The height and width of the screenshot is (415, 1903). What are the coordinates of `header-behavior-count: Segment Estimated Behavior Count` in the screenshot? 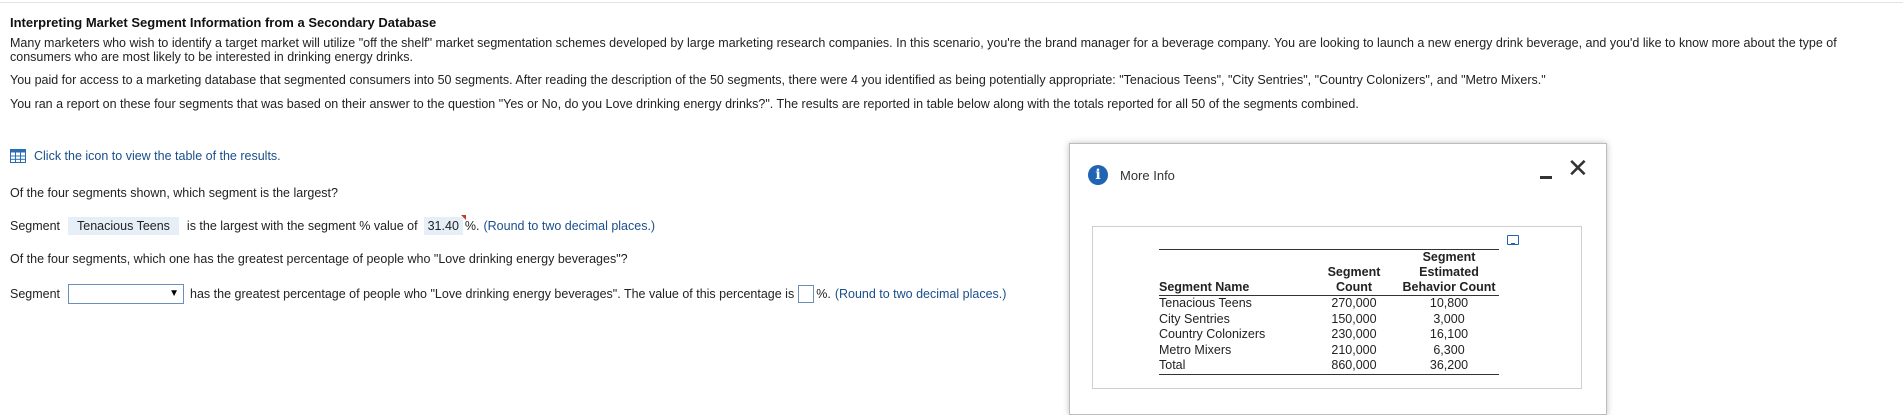 It's located at (1449, 272).